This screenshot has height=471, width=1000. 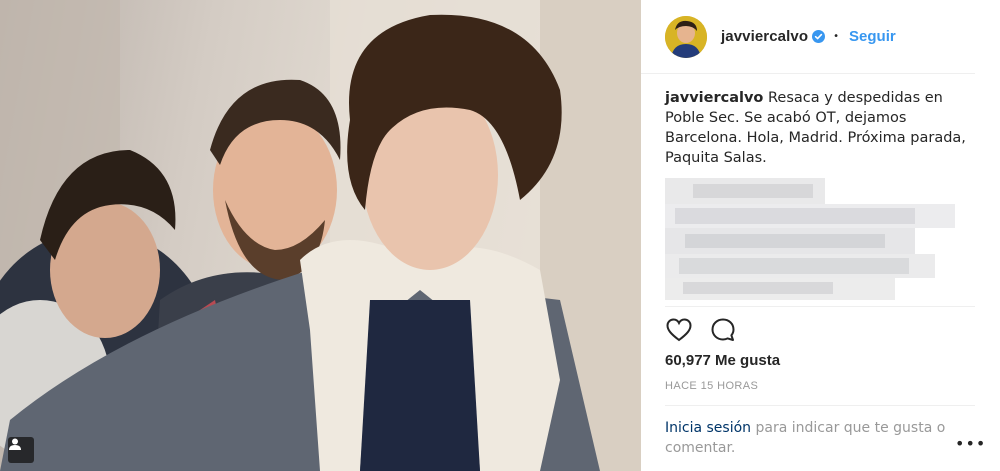 I want to click on comment-icon, so click(x=723, y=330).